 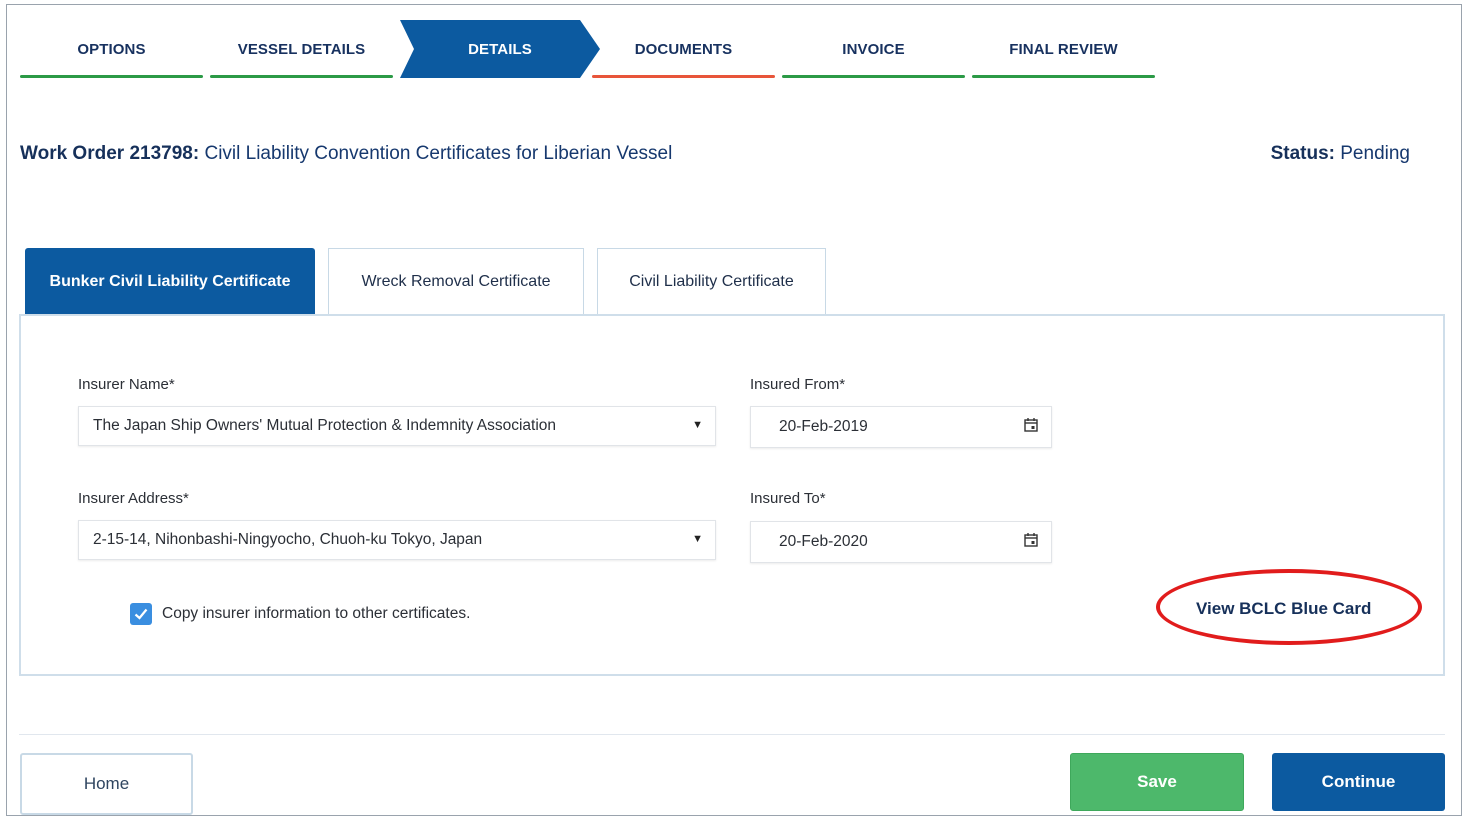 I want to click on insured-to-label: Insured To*, so click(x=788, y=498).